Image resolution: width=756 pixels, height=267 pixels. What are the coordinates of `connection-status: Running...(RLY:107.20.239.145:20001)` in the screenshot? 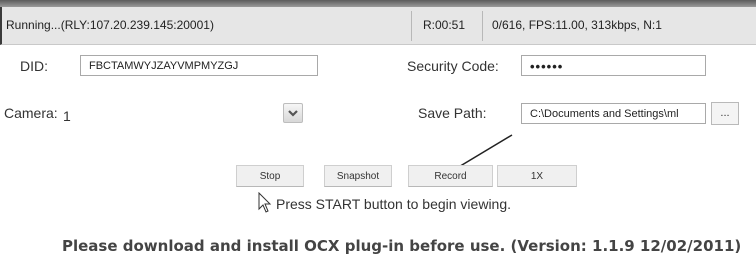 It's located at (110, 25).